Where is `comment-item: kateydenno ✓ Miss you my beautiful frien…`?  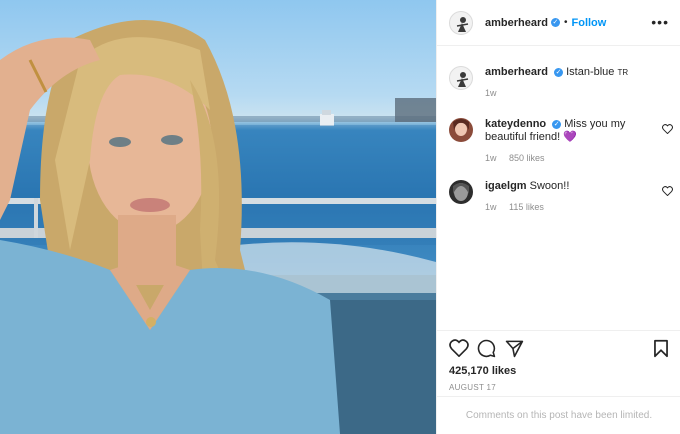
comment-item: kateydenno ✓ Miss you my beautiful frien… is located at coordinates (561, 143).